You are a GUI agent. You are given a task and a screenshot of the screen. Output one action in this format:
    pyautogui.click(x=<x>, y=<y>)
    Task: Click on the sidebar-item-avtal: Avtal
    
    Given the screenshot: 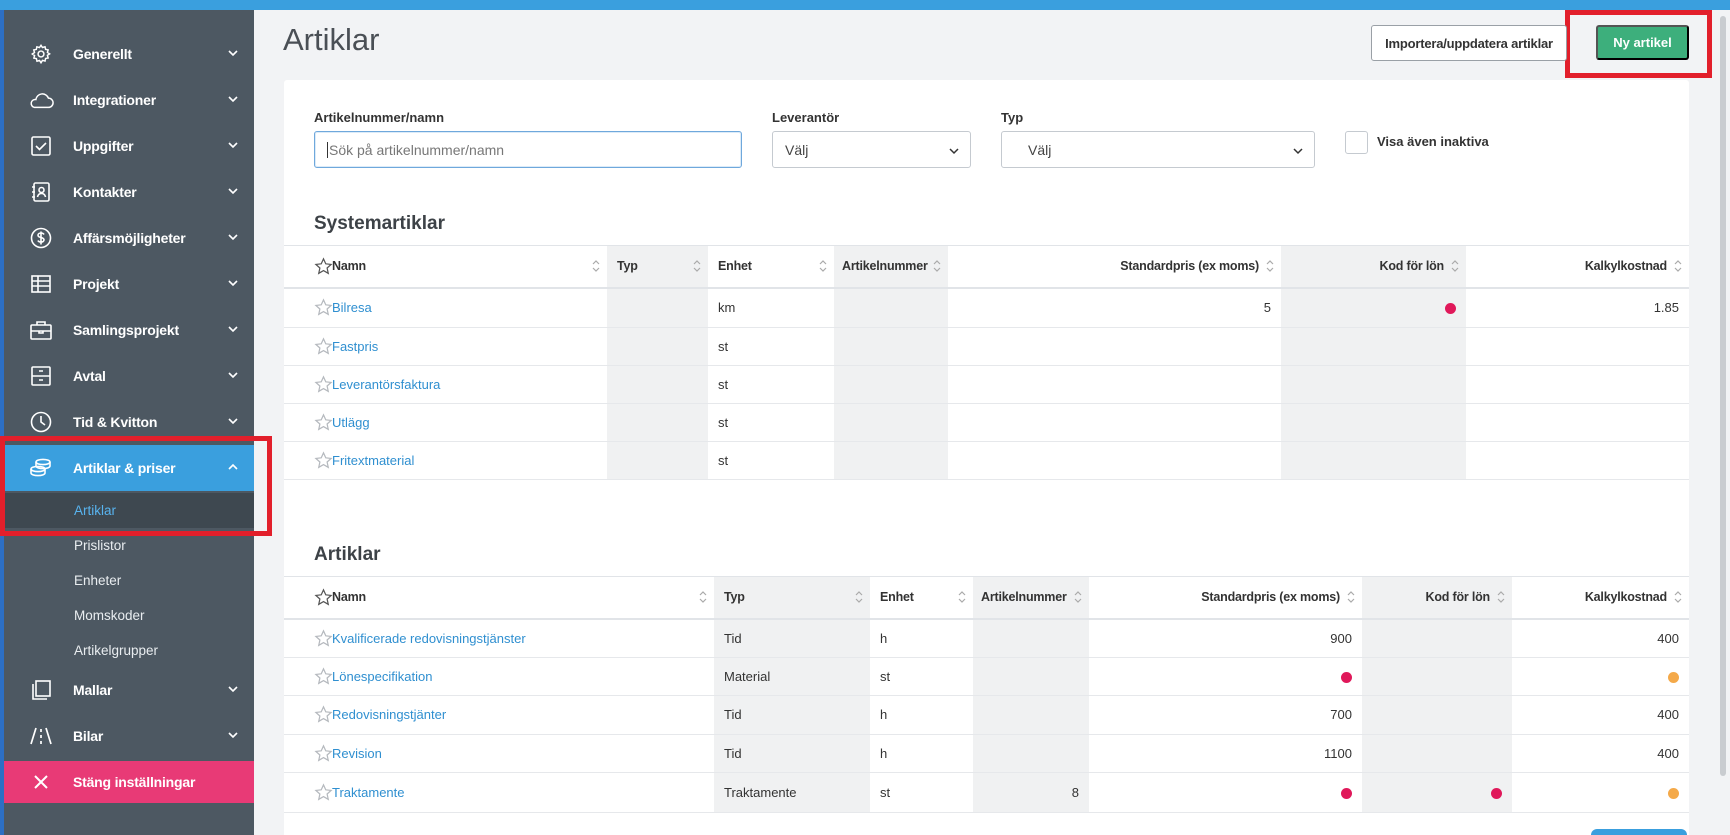 What is the action you would take?
    pyautogui.click(x=129, y=376)
    